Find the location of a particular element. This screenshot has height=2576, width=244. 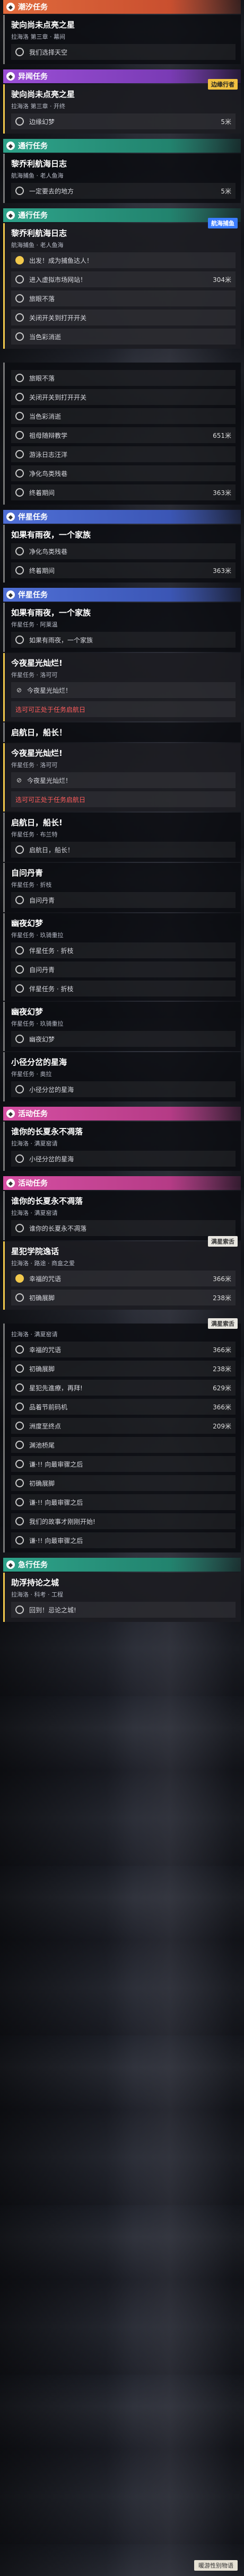

quest-step-label: 星犯先進療，再拜! is located at coordinates (56, 1388).